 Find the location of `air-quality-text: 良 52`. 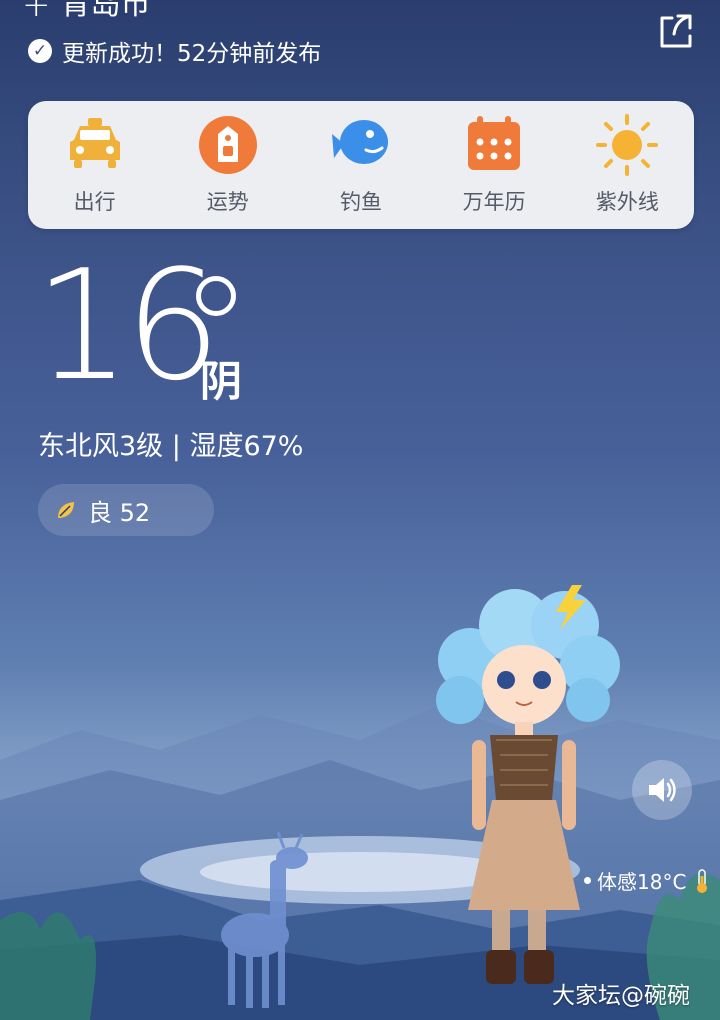

air-quality-text: 良 52 is located at coordinates (119, 512).